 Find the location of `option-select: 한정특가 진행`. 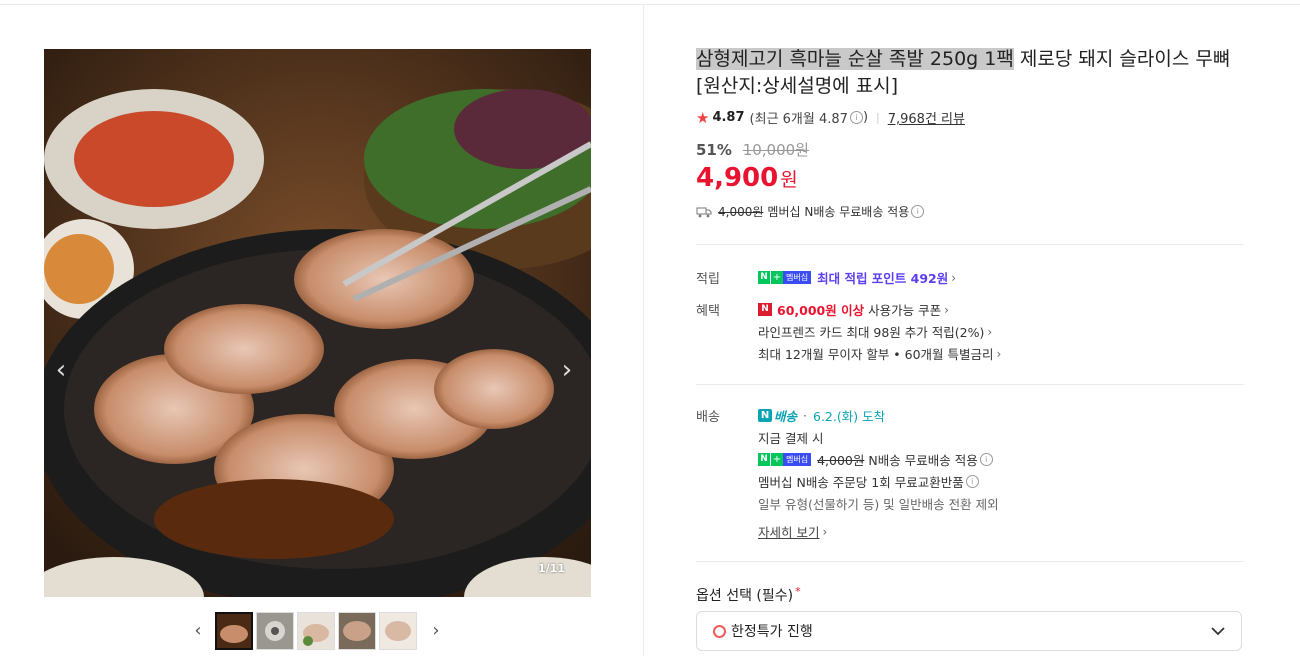

option-select: 한정특가 진행 is located at coordinates (969, 631).